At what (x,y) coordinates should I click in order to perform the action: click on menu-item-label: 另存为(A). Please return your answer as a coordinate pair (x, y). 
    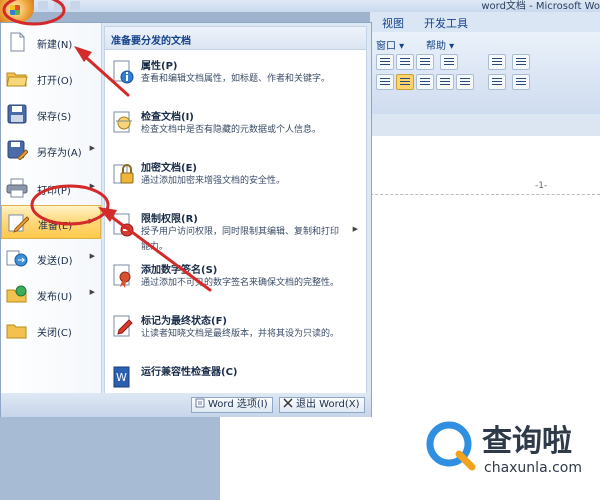
    Looking at the image, I should click on (59, 153).